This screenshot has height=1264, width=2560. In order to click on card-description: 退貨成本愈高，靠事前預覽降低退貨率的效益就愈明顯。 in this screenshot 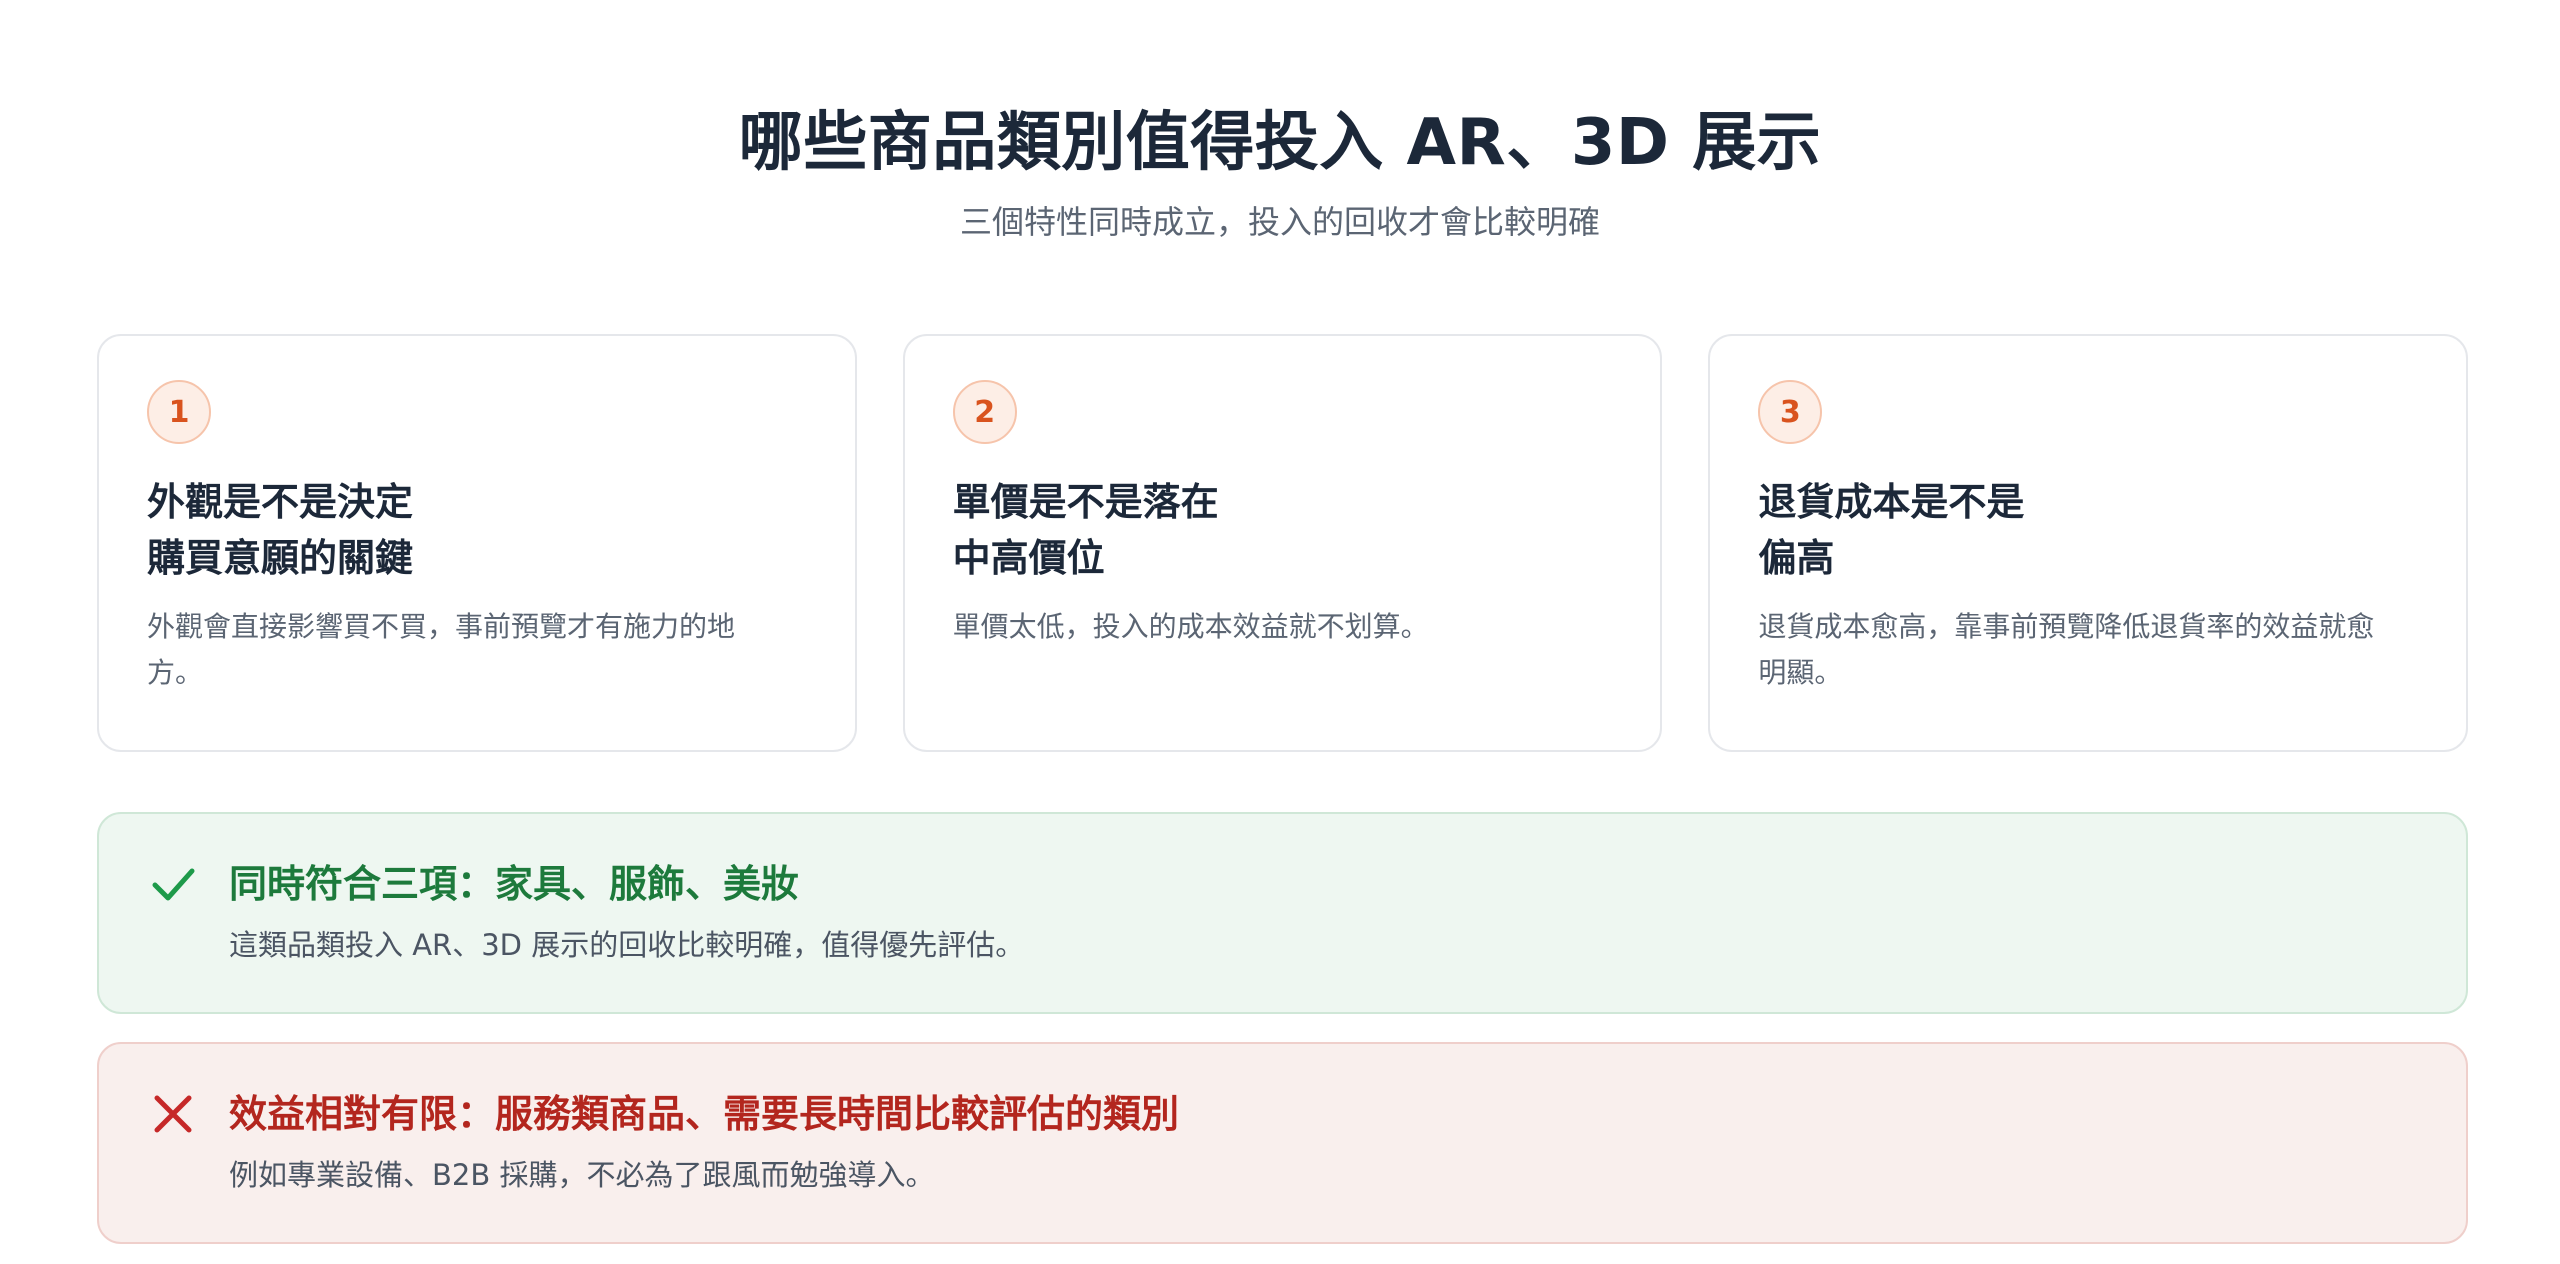, I will do `click(2066, 649)`.